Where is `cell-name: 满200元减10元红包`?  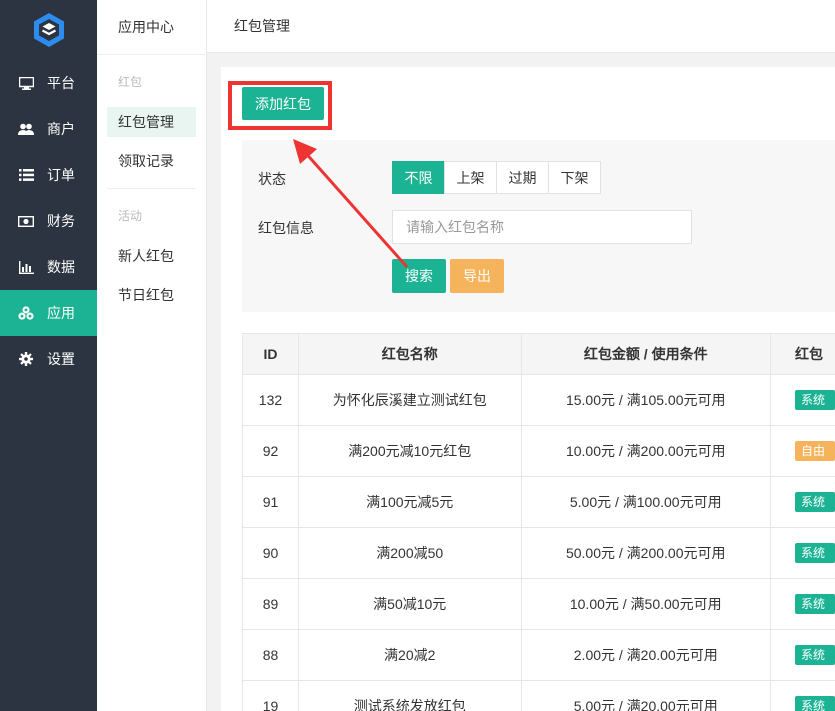 cell-name: 满200元减10元红包 is located at coordinates (409, 451).